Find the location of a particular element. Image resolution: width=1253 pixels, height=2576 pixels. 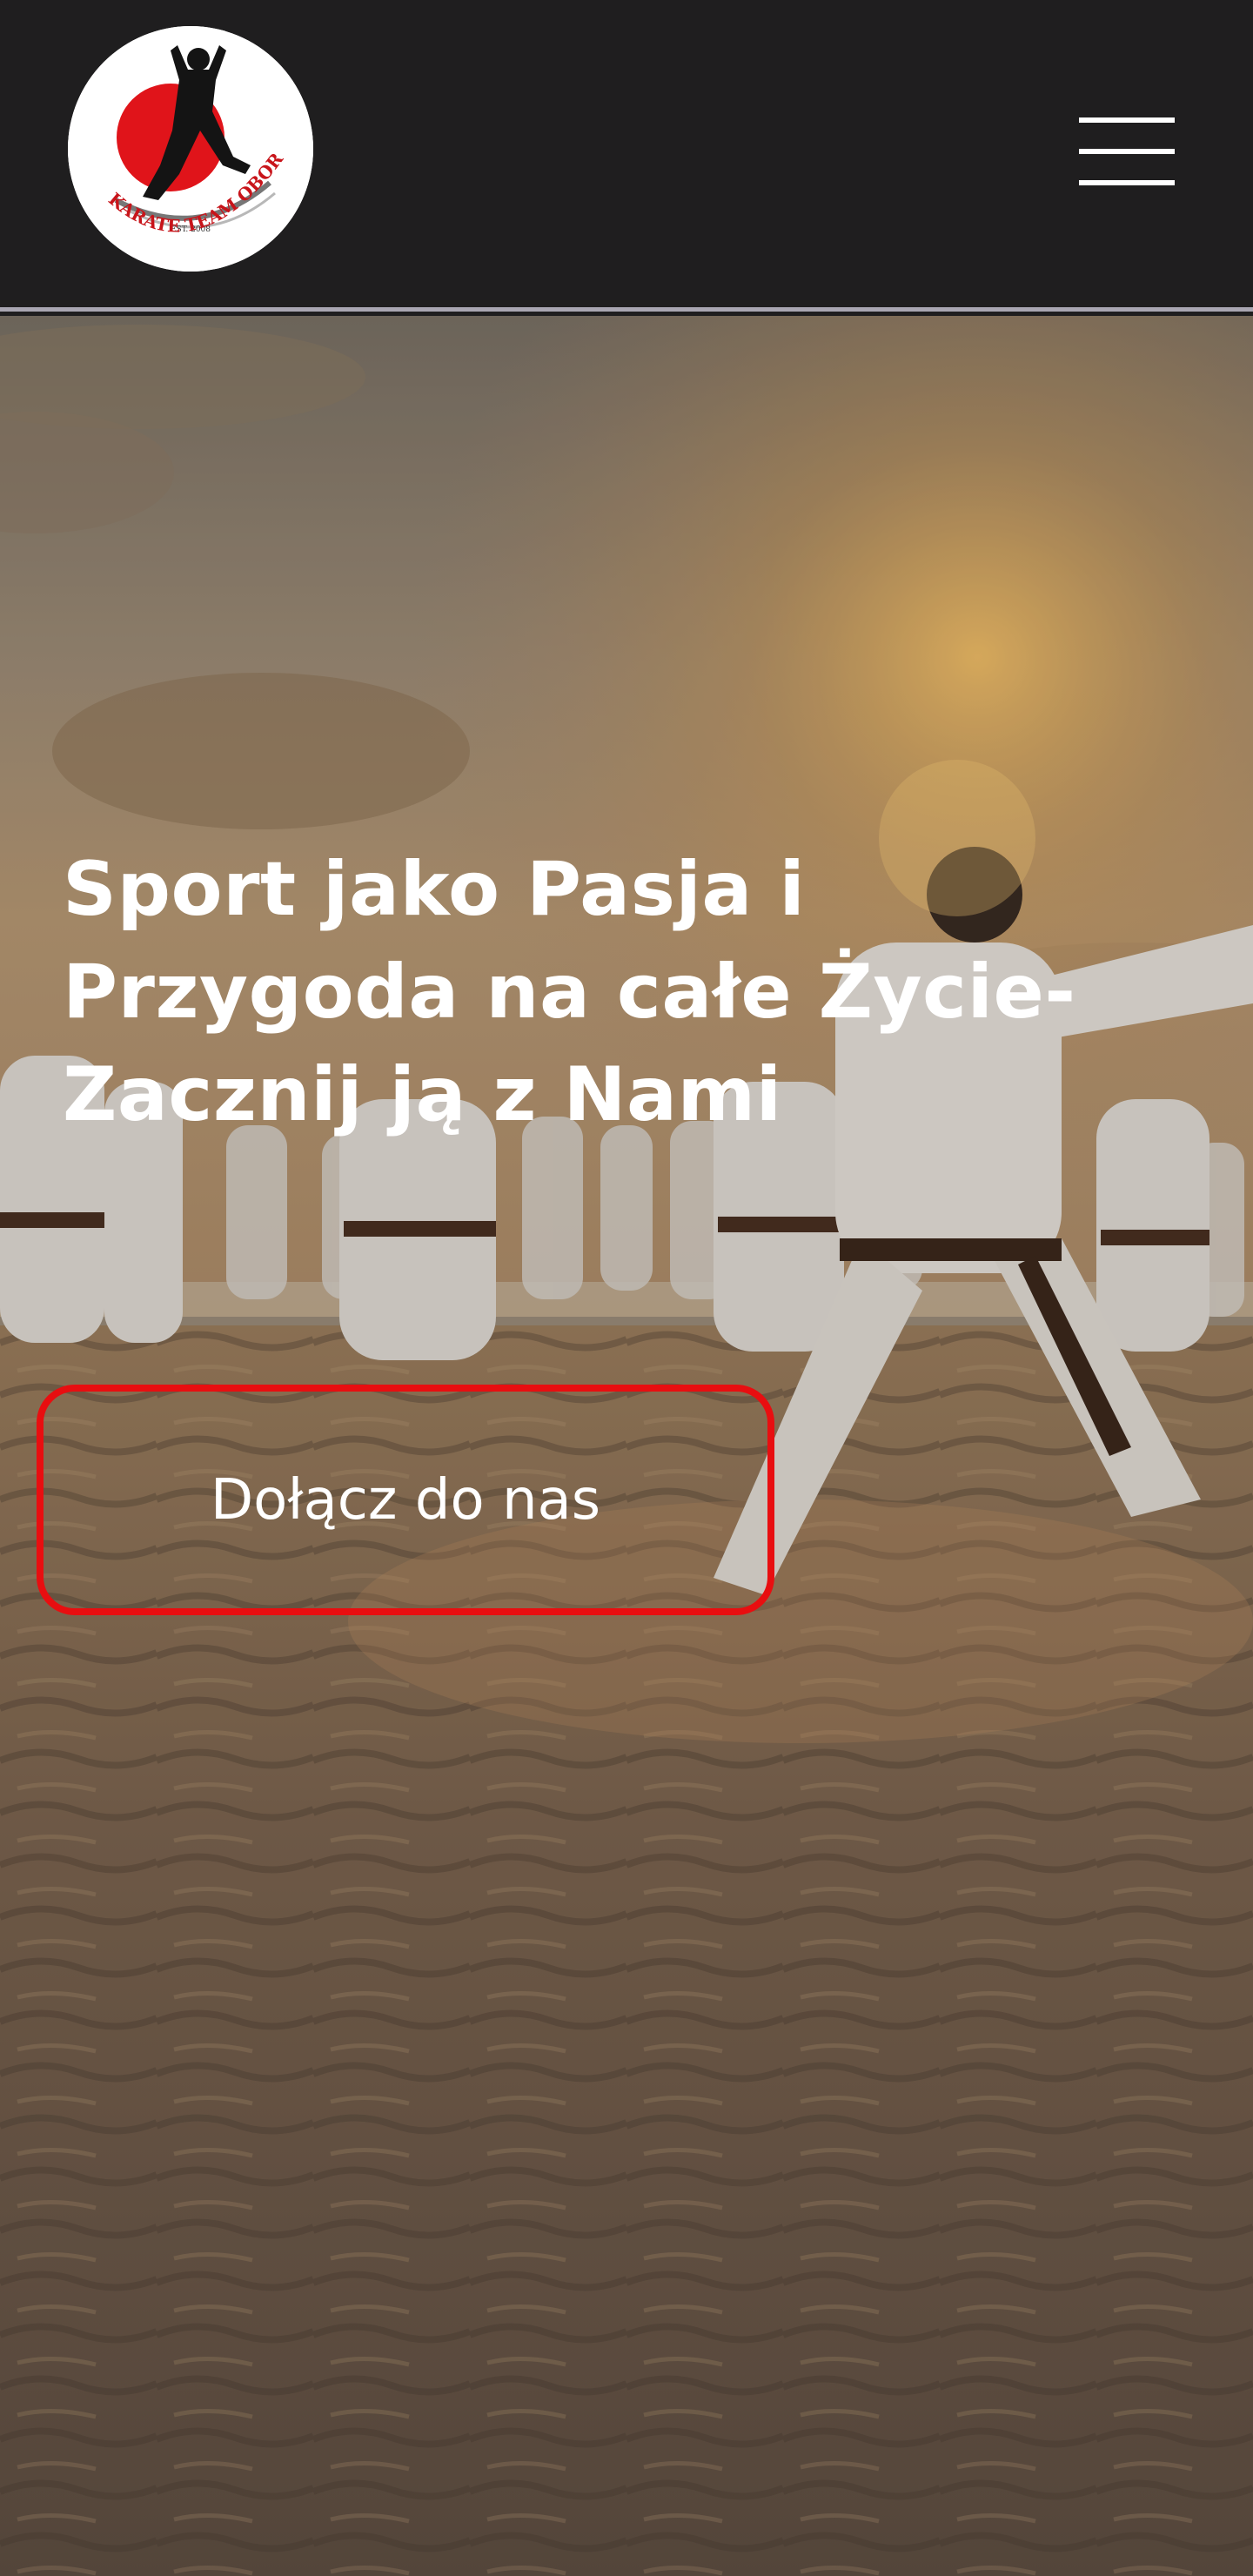

headline-line: Przygoda na całe Życie- is located at coordinates (569, 993).